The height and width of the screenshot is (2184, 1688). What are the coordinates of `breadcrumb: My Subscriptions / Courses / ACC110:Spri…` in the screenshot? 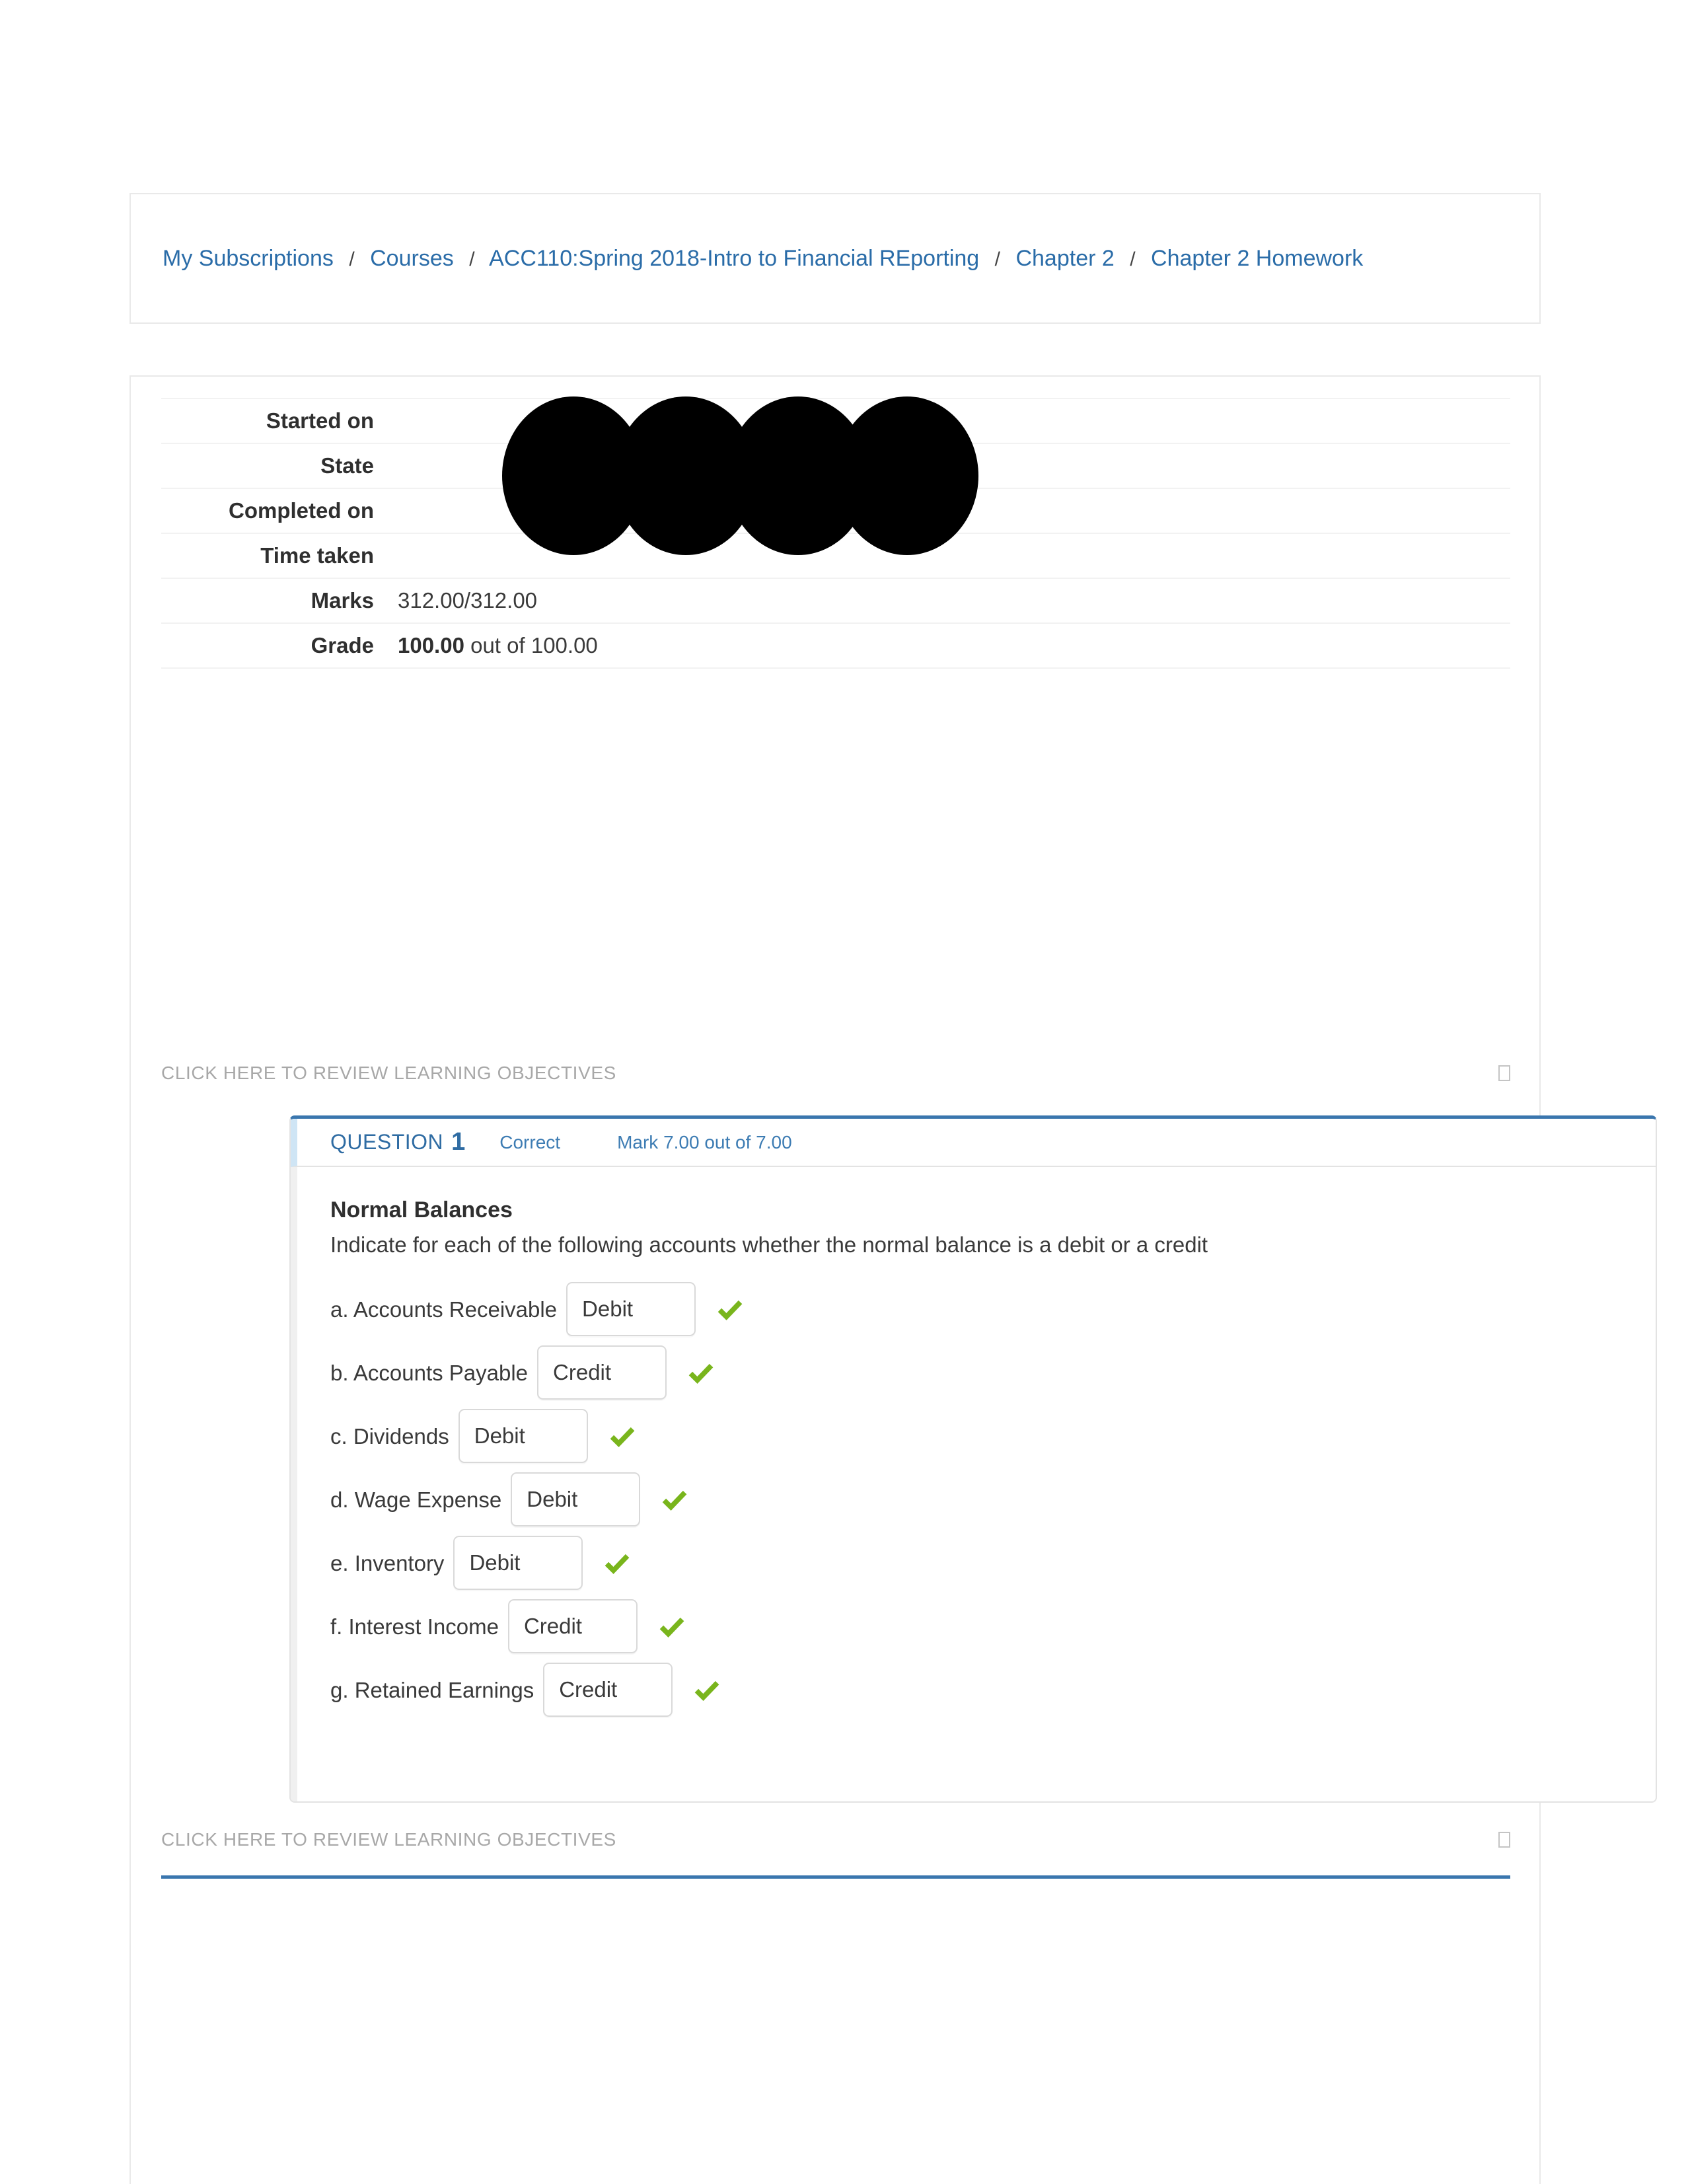 It's located at (747, 258).